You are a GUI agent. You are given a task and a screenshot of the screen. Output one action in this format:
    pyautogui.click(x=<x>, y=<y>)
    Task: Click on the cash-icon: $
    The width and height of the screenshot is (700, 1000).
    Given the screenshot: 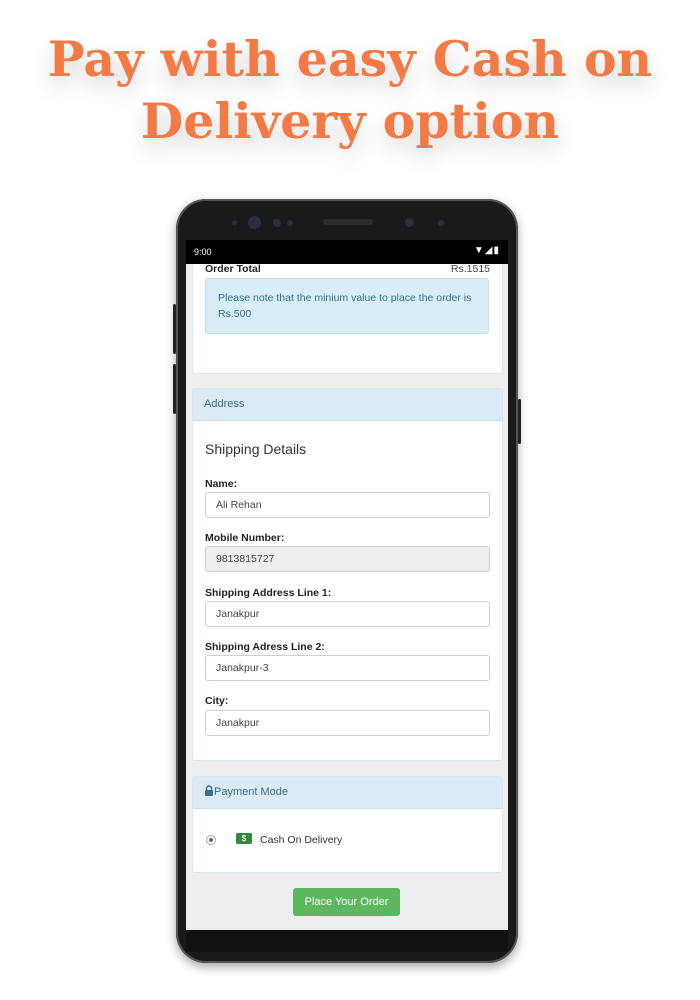 What is the action you would take?
    pyautogui.click(x=244, y=838)
    